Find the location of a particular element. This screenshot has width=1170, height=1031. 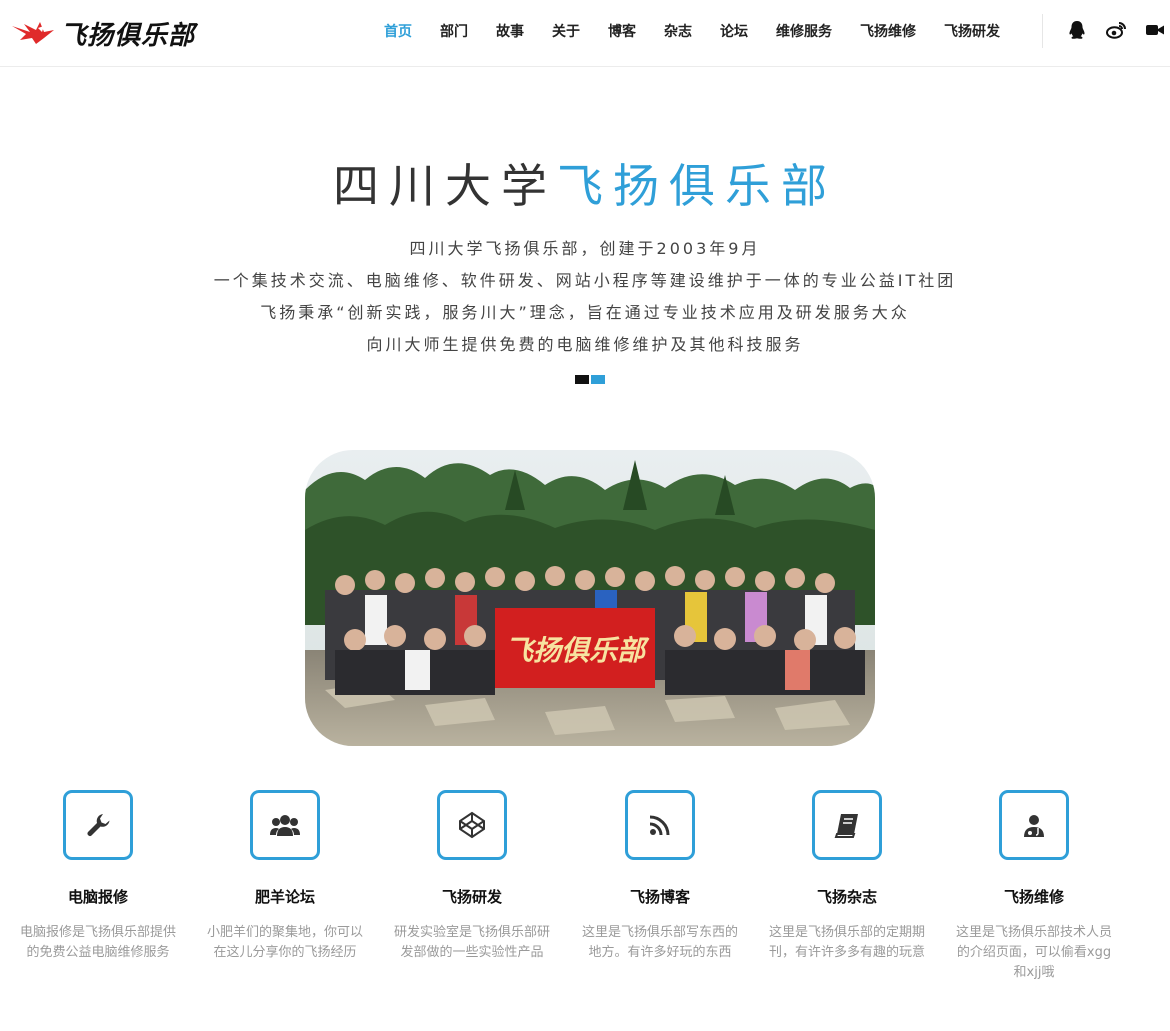

site-logo: 飞扬俱乐部 is located at coordinates (102, 33).